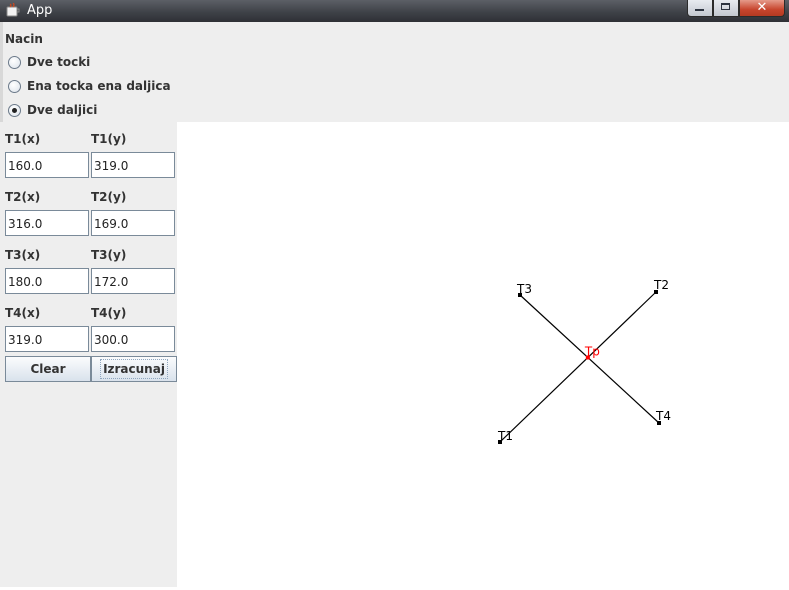 The width and height of the screenshot is (789, 590). What do you see at coordinates (40, 10) in the screenshot?
I see `window-title: App` at bounding box center [40, 10].